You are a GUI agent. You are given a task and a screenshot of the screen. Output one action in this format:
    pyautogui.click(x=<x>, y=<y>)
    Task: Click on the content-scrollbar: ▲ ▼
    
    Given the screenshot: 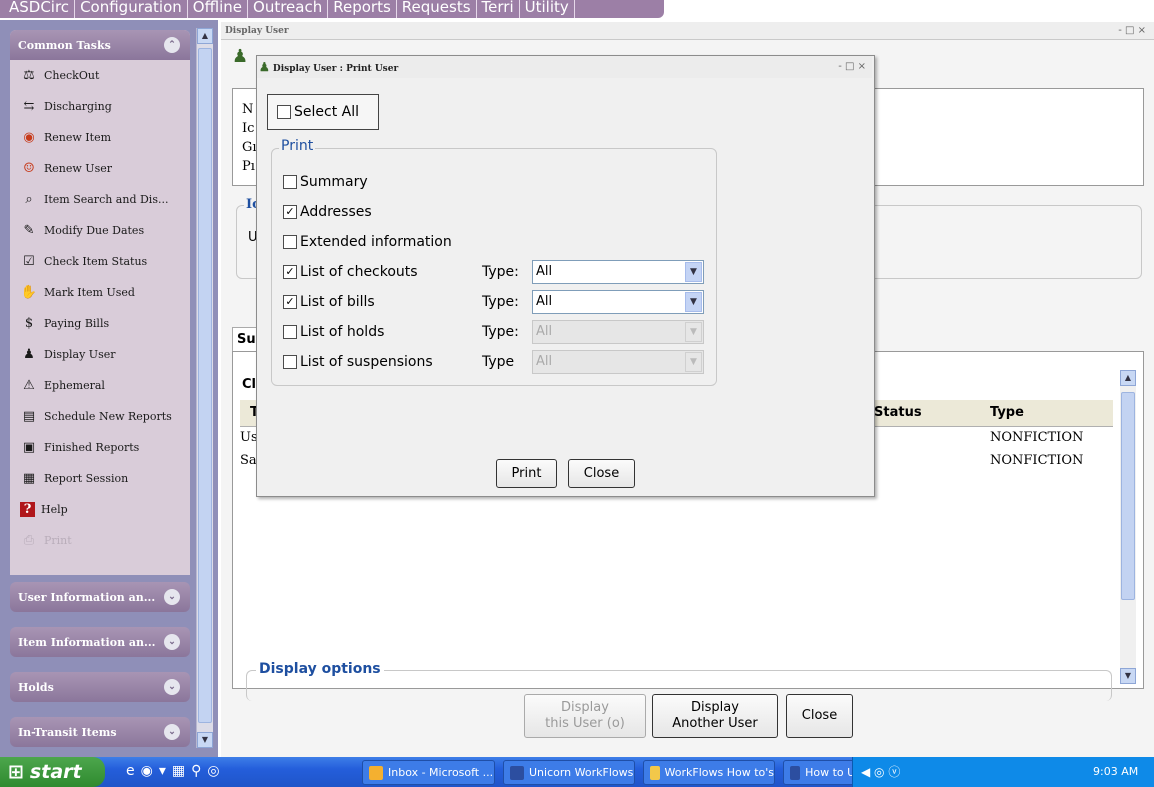 What is the action you would take?
    pyautogui.click(x=1128, y=527)
    